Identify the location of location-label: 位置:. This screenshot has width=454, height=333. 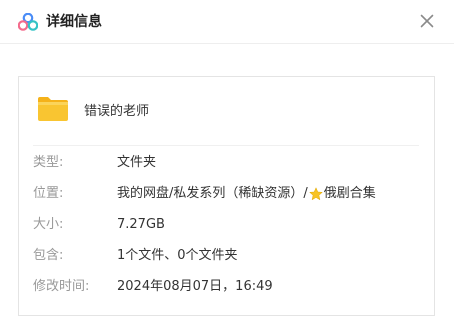
(48, 193).